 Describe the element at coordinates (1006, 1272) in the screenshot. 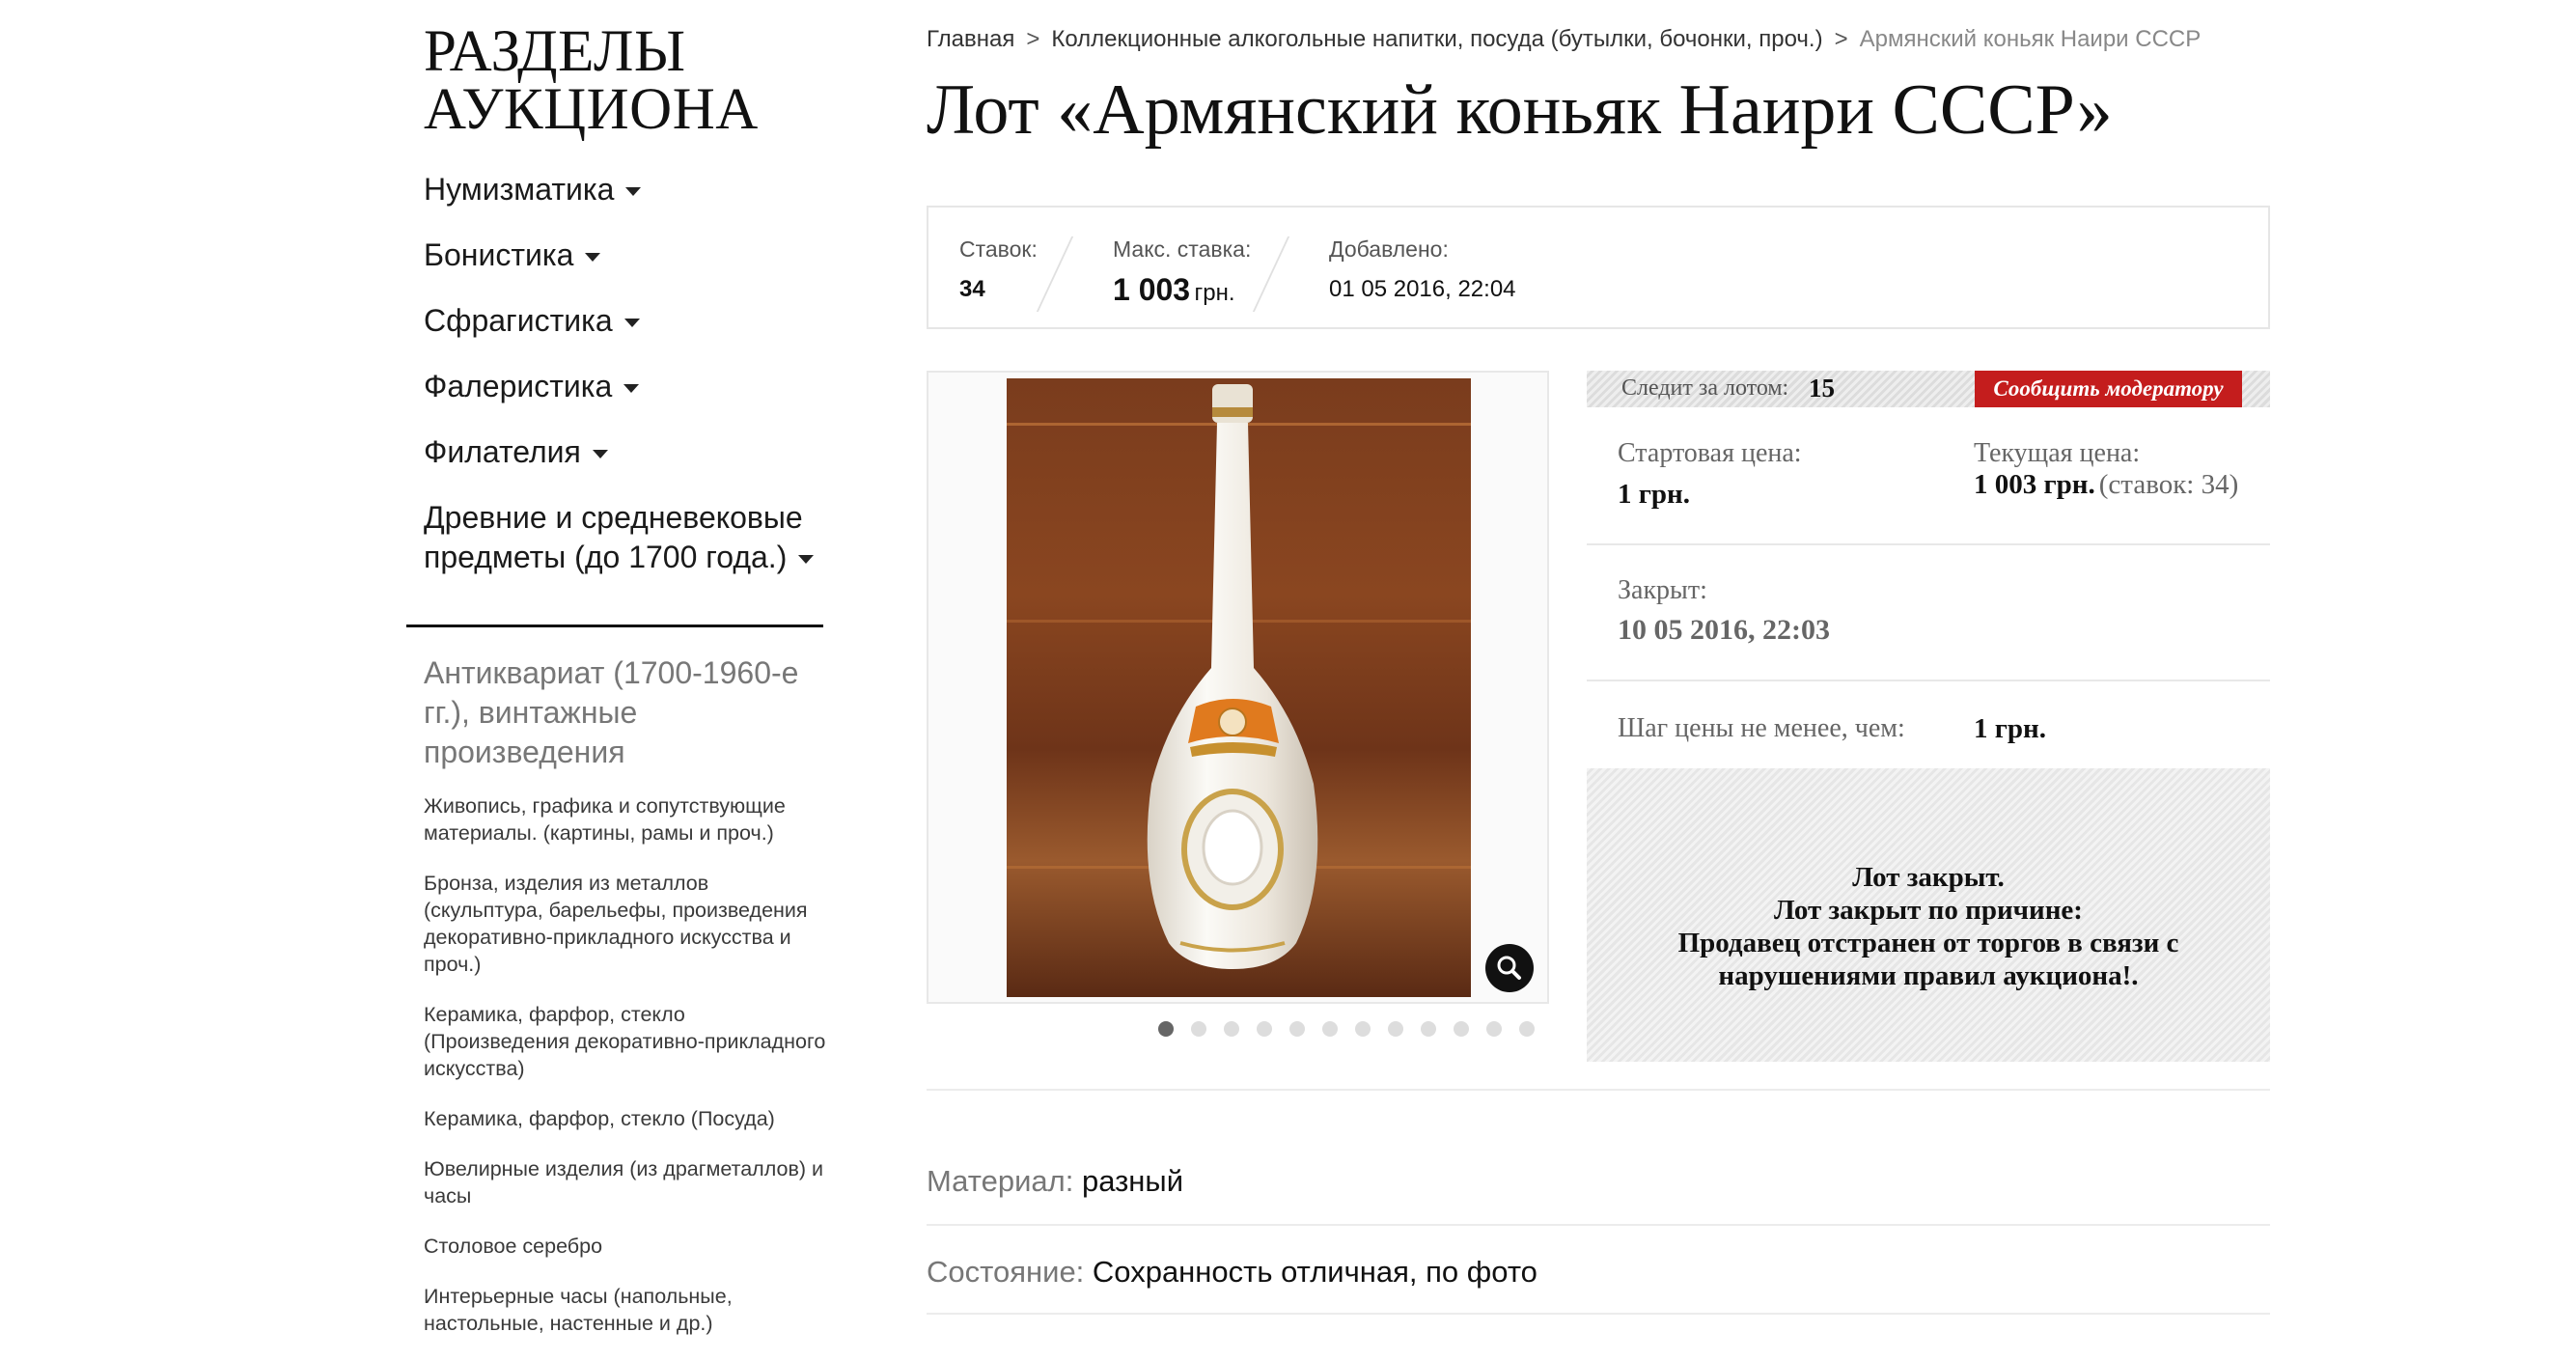

I see `property-key: Состояние:` at that location.